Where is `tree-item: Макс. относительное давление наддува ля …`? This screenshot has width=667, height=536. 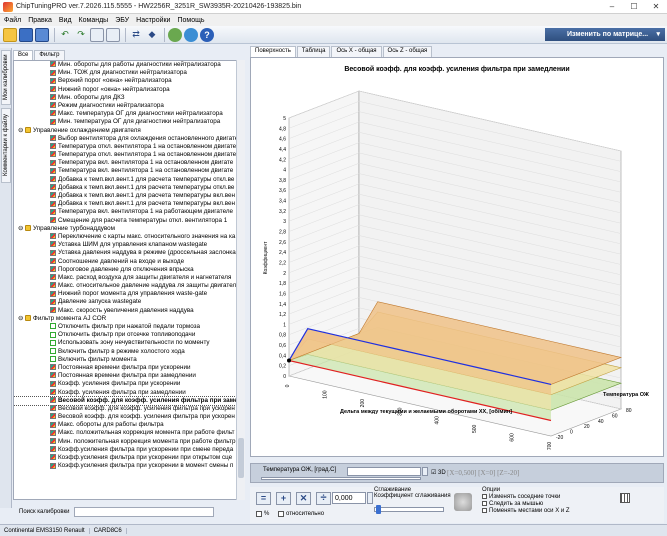
tree-item: Макс. относительное давление наддува ля … is located at coordinates (129, 286).